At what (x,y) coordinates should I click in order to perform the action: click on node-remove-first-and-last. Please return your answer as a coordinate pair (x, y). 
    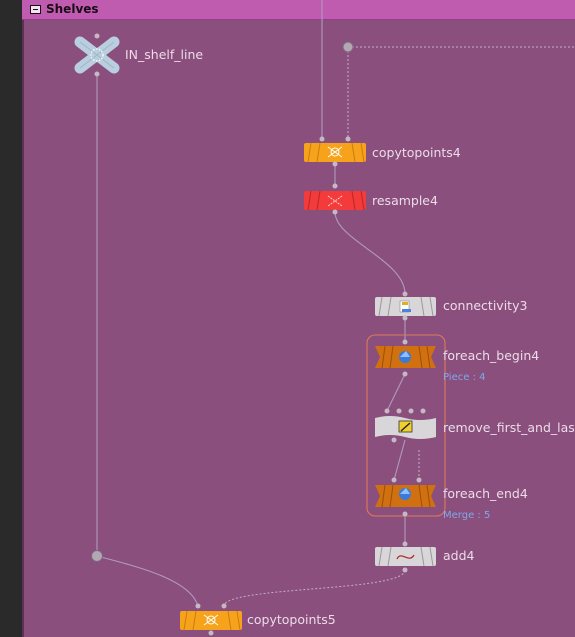
    Looking at the image, I should click on (405, 425).